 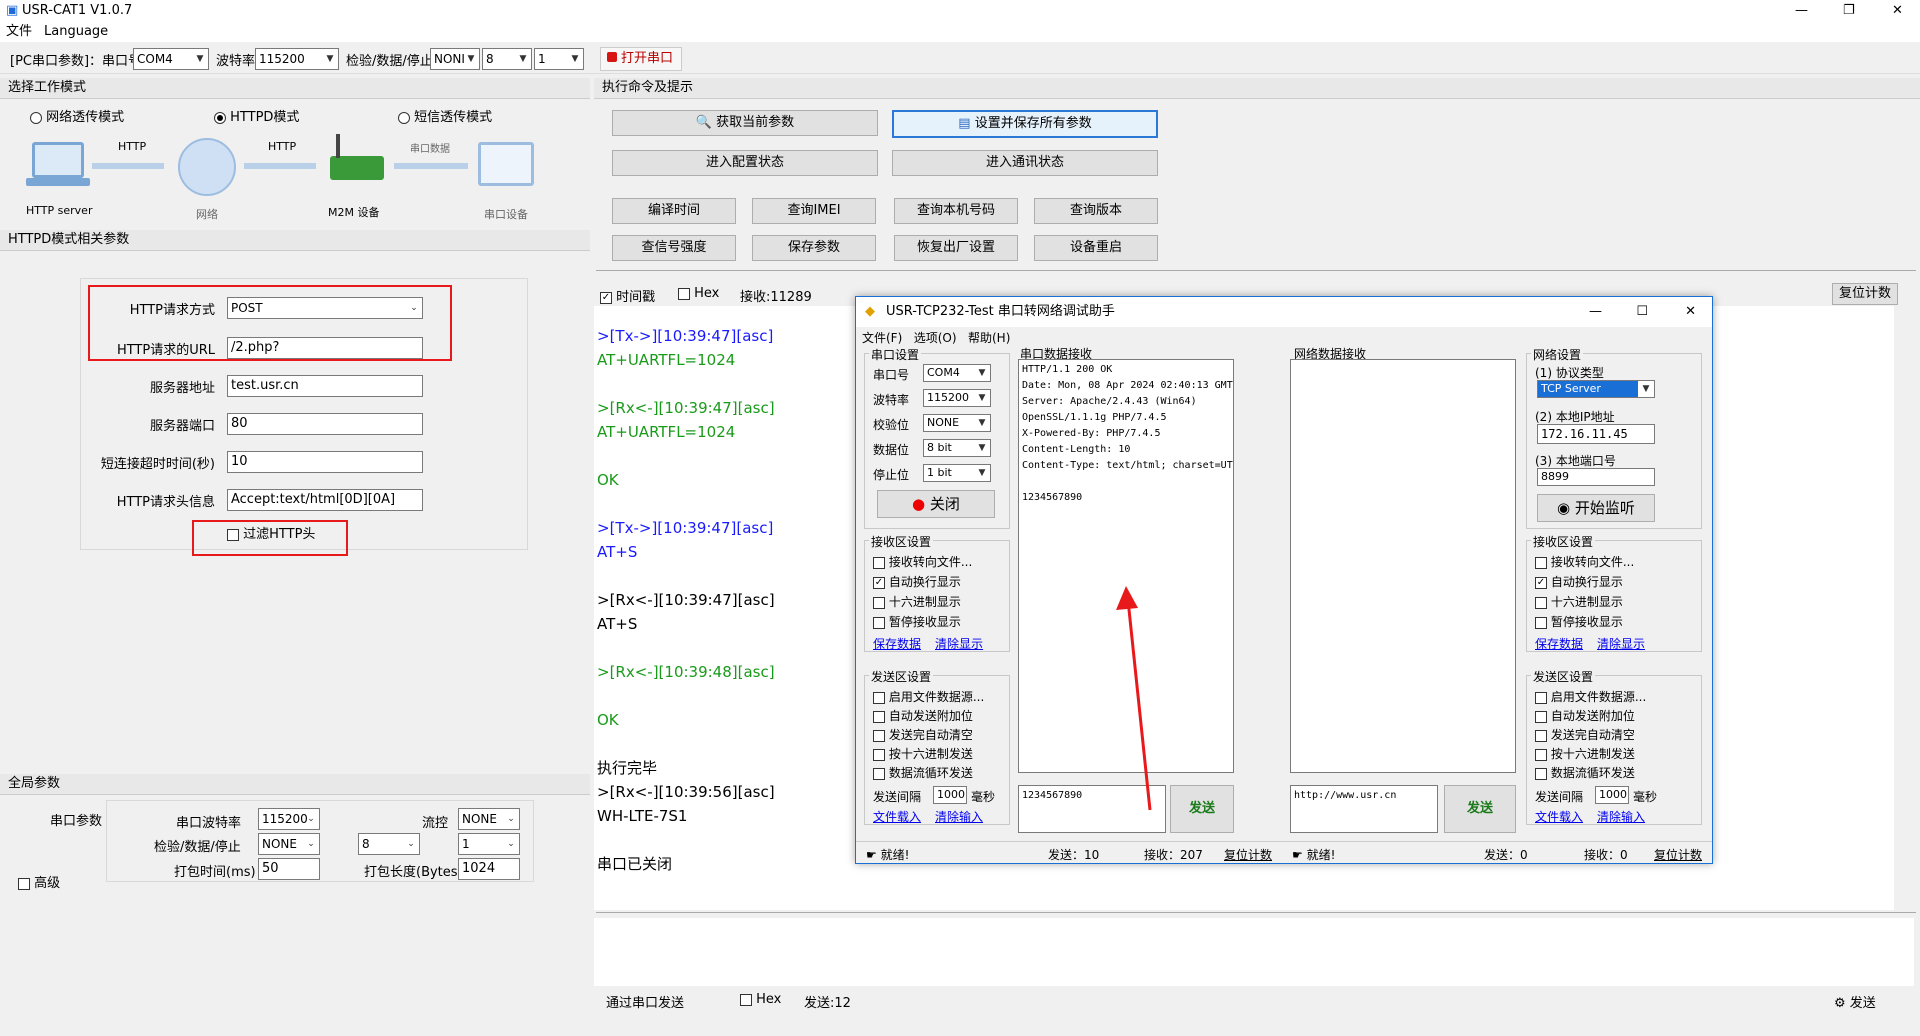 I want to click on databits-select: 8 ▼, so click(x=507, y=59).